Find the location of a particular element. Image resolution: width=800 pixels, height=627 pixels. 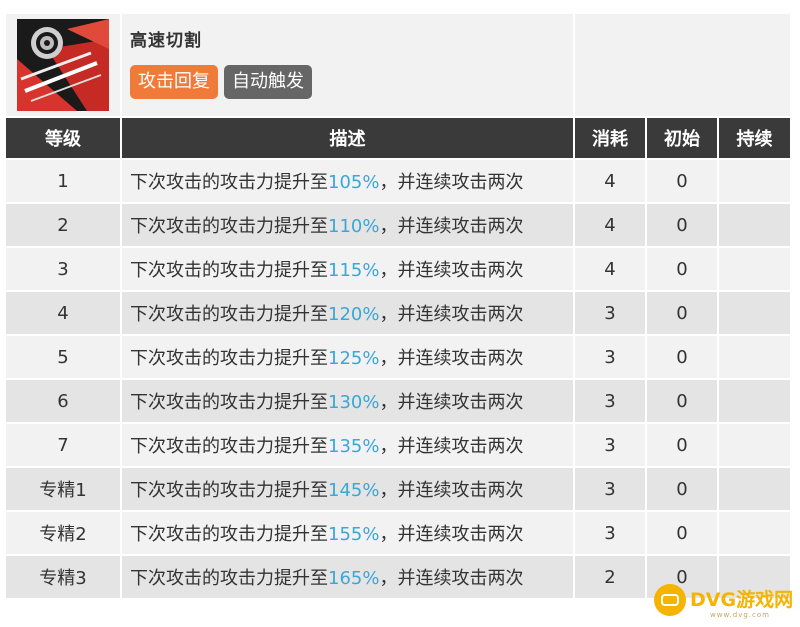

cell-description: 下次攻击的攻击力提升至155%，并连续攻击两次 is located at coordinates (347, 533).